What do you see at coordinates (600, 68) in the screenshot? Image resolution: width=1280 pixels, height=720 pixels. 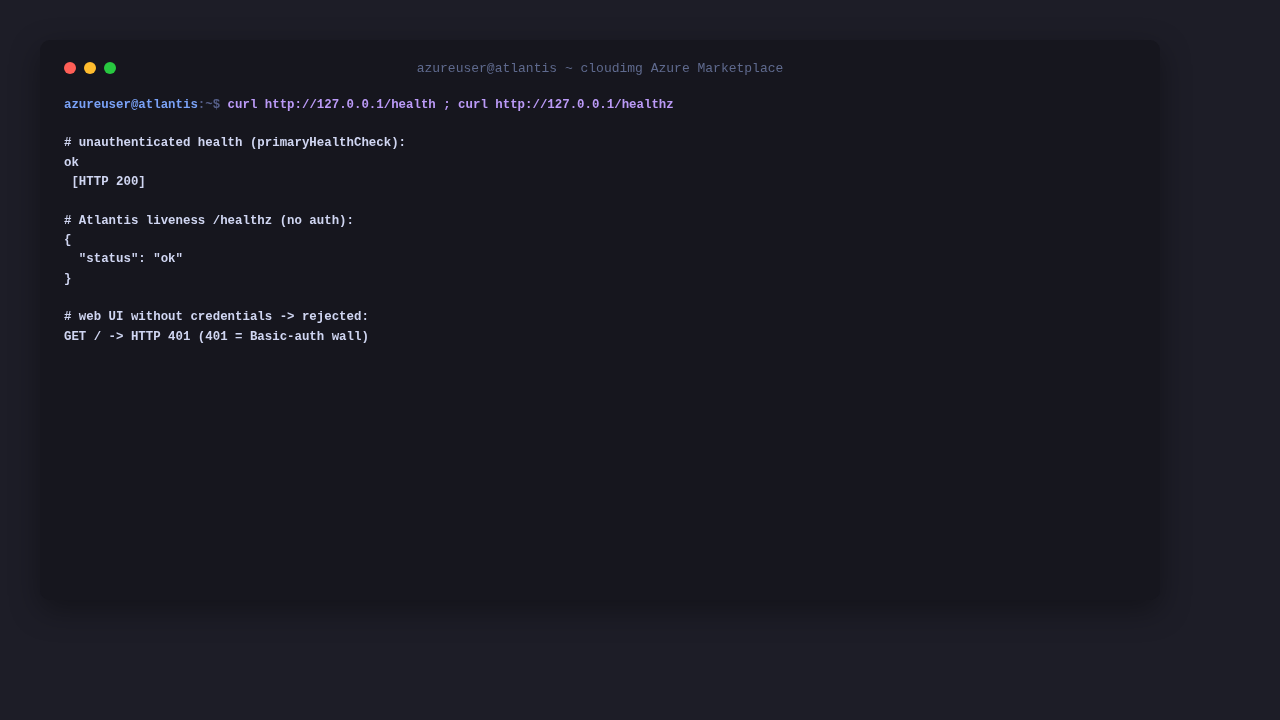 I see `window-title: azureuser@atlantis ~ cloudimg Azure Marketplace` at bounding box center [600, 68].